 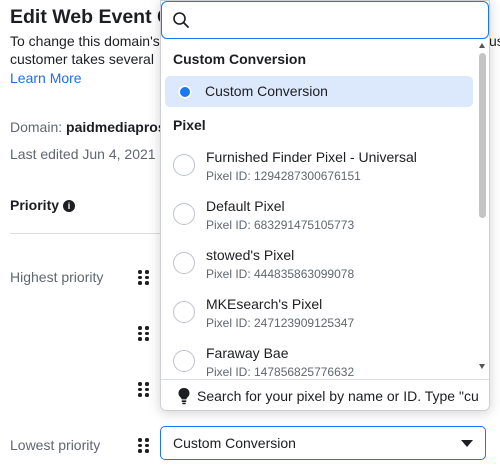 What do you see at coordinates (181, 20) in the screenshot?
I see `search-icon` at bounding box center [181, 20].